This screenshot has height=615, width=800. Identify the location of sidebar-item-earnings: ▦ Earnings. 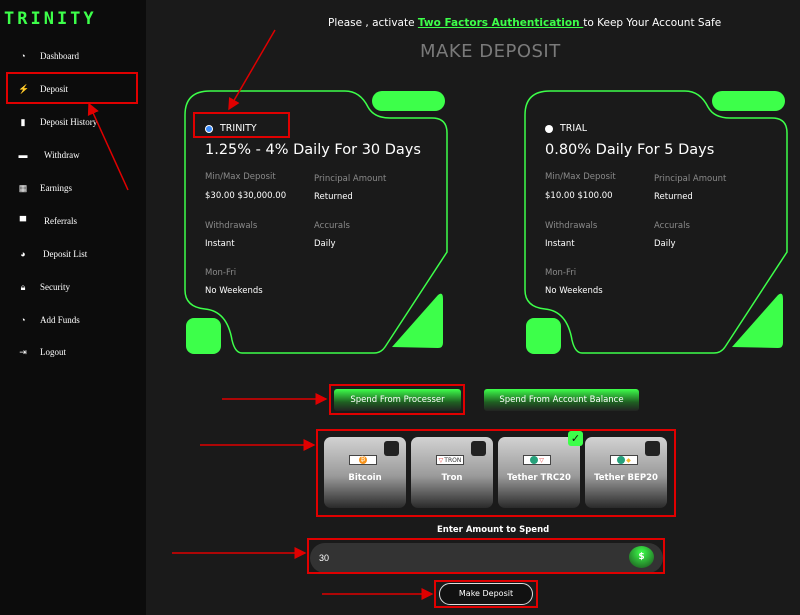
(45, 188).